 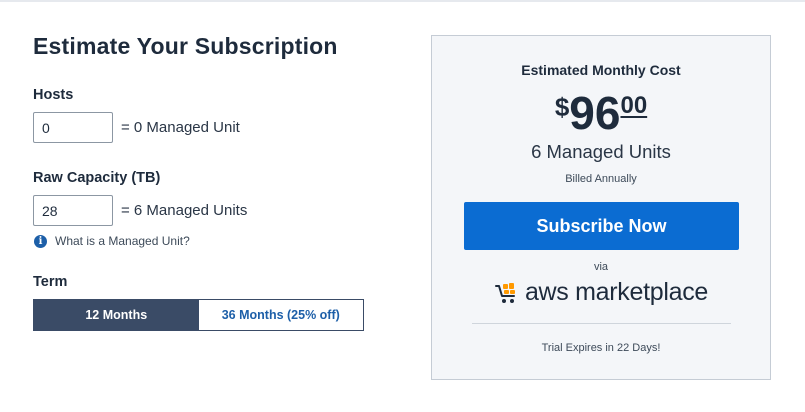 I want to click on price-whole: 96, so click(x=595, y=113).